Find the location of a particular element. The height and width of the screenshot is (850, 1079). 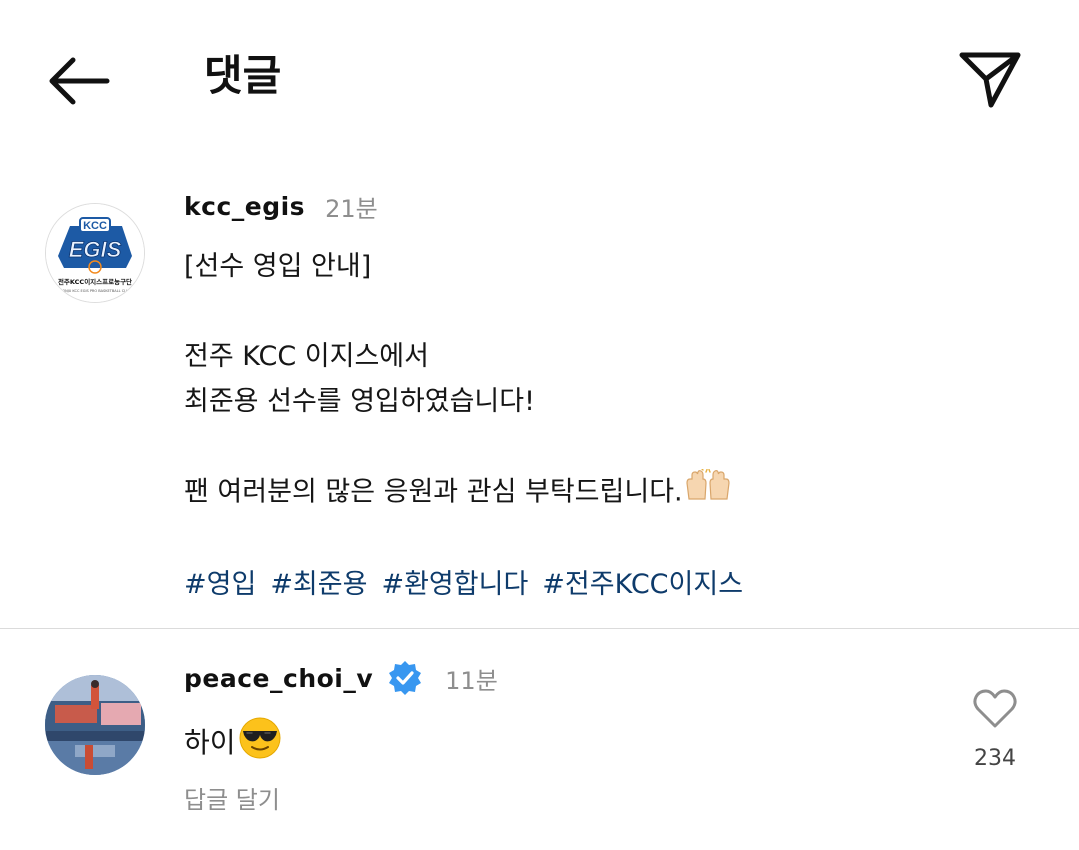

reply-button: 답글 달기 is located at coordinates (232, 797).